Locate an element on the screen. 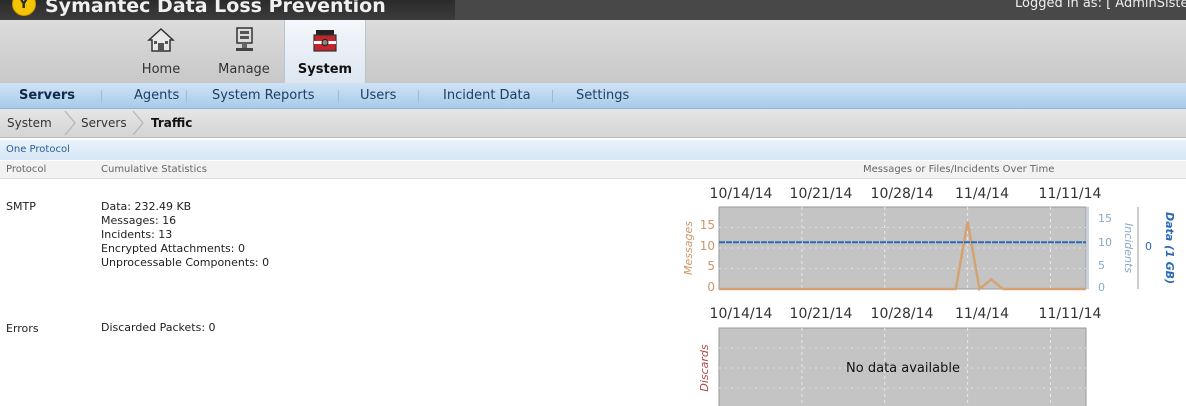  nav-home-label: Home is located at coordinates (161, 69).